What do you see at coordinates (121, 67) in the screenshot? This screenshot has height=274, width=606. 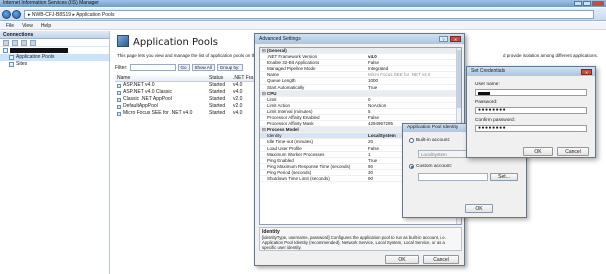 I see `filter-label: Filter:` at bounding box center [121, 67].